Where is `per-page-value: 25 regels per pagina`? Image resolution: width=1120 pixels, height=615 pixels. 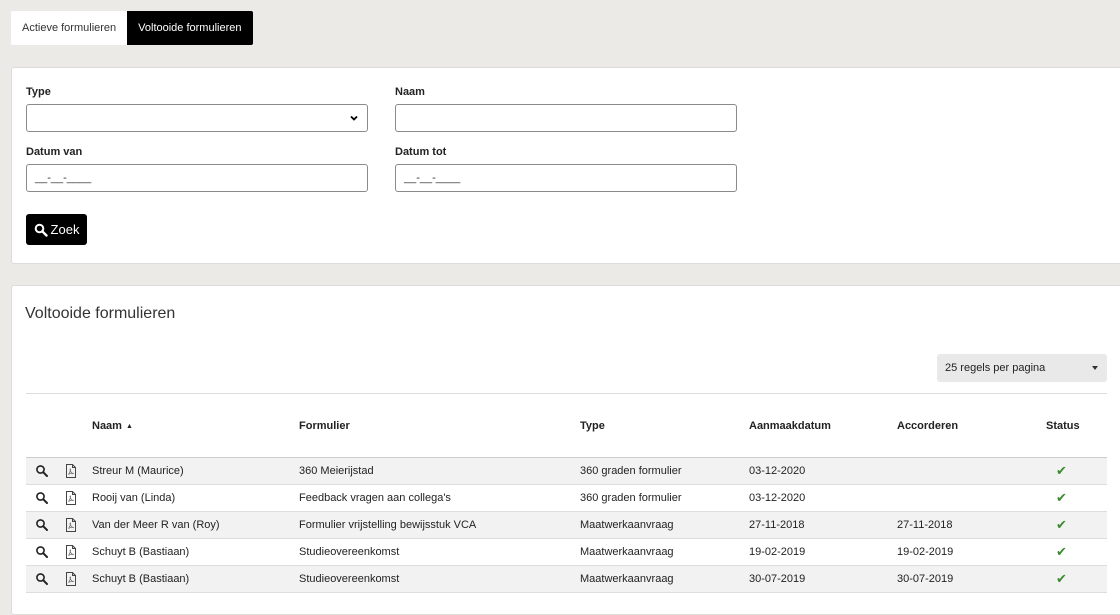
per-page-value: 25 regels per pagina is located at coordinates (995, 368).